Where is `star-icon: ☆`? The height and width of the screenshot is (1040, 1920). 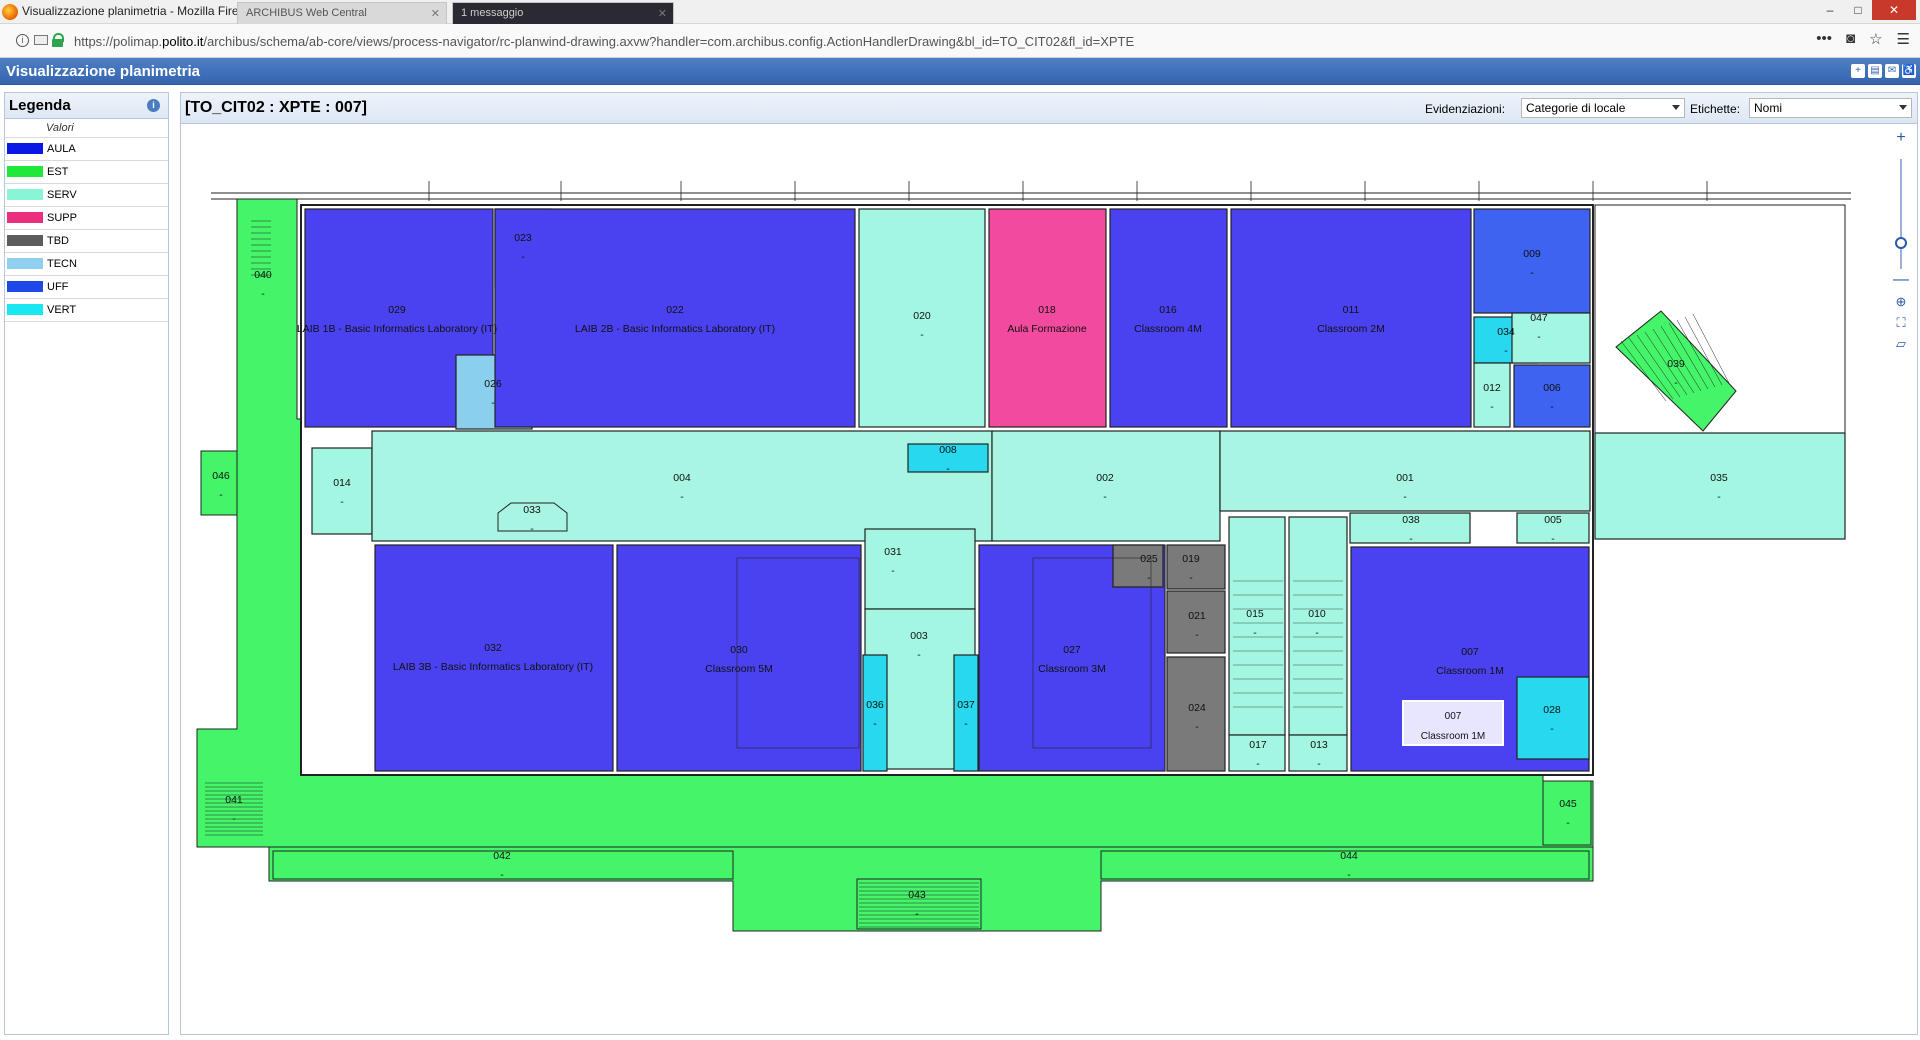
star-icon: ☆ is located at coordinates (1875, 39).